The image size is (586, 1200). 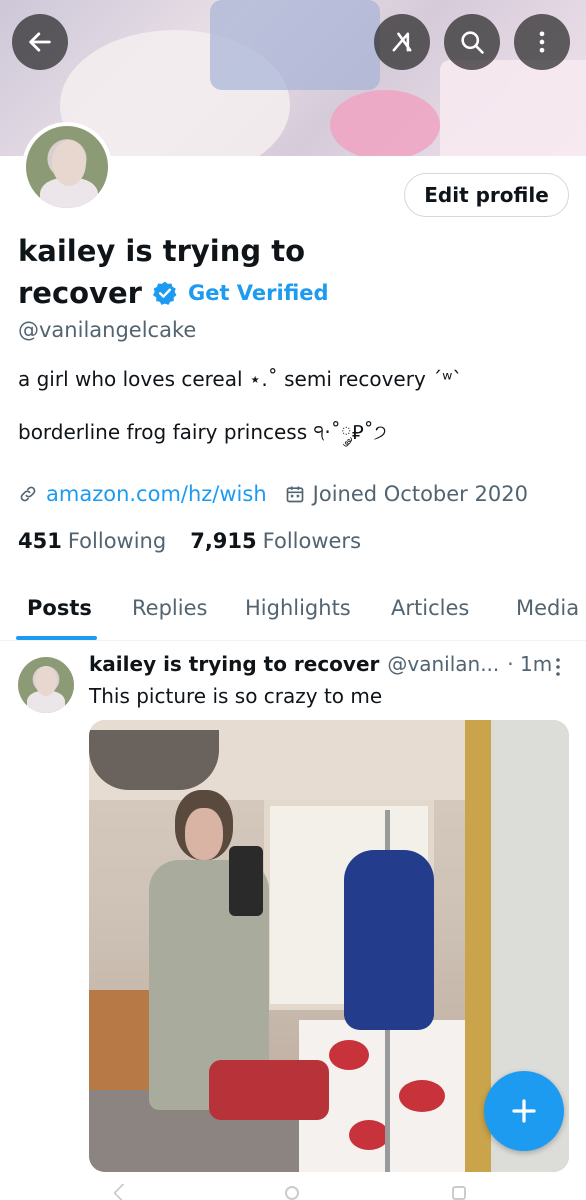 What do you see at coordinates (236, 696) in the screenshot?
I see `post-text: This picture is so crazy to me` at bounding box center [236, 696].